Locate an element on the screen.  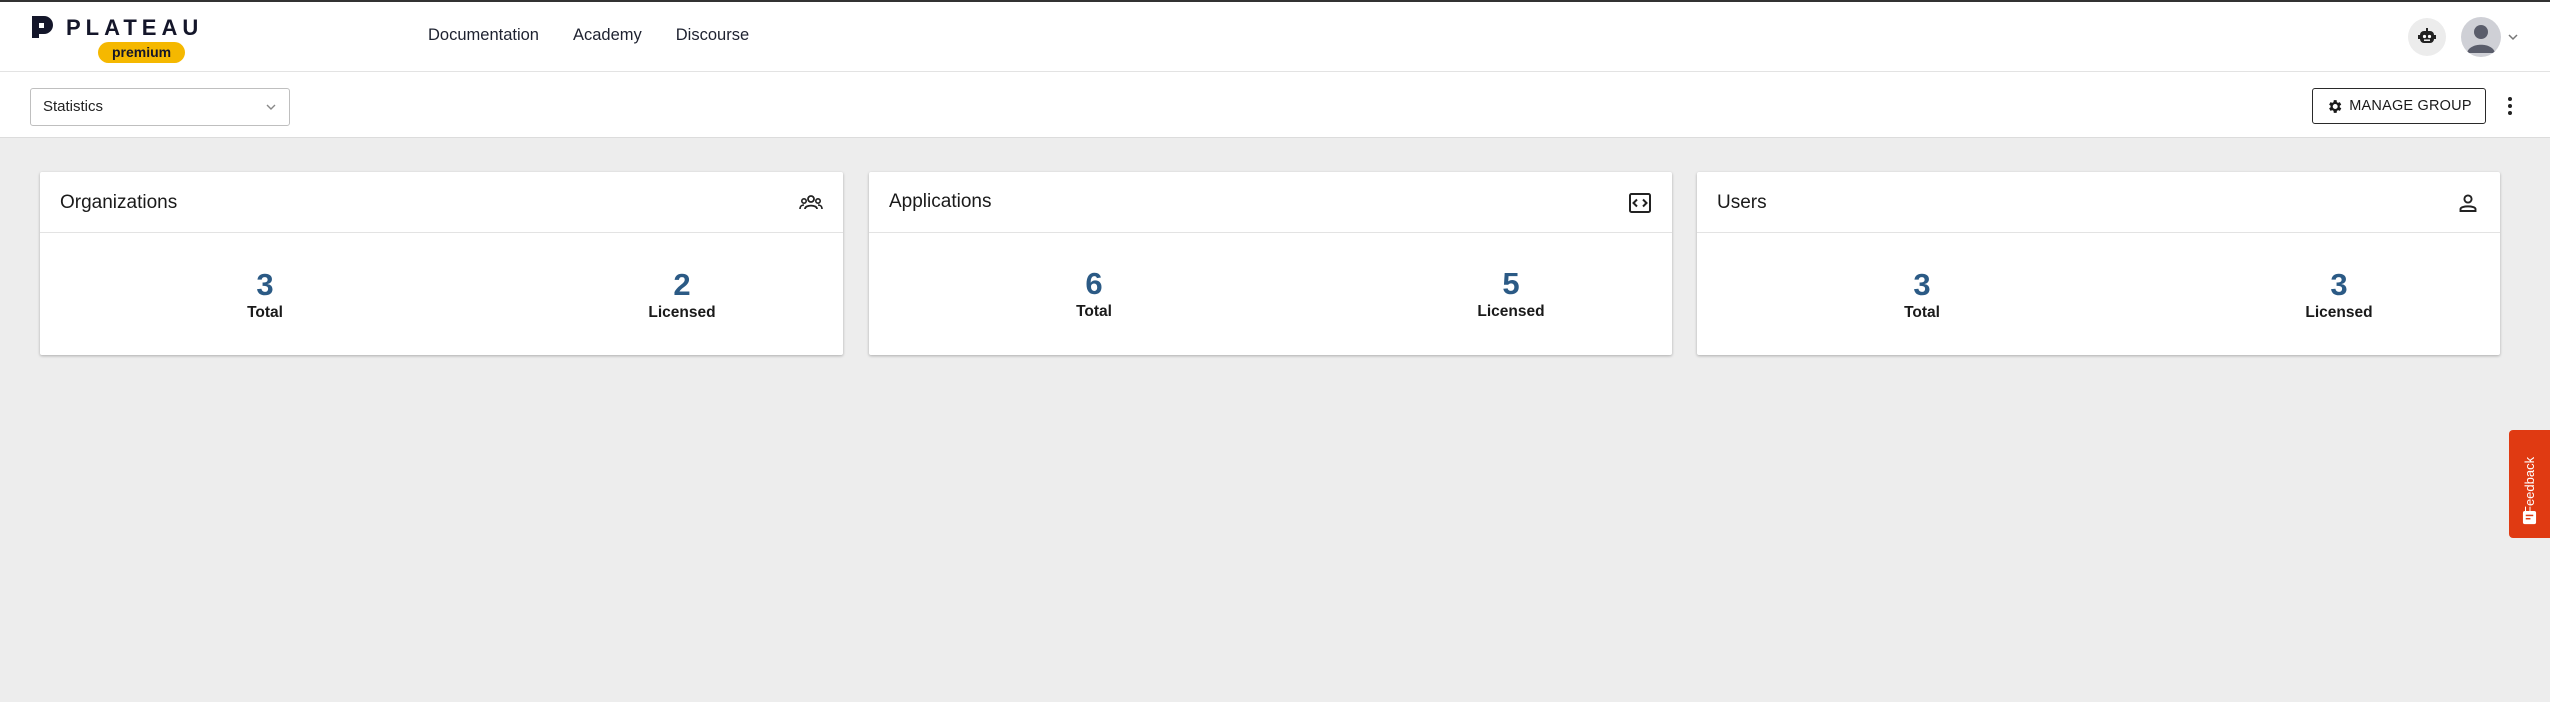
gear-icon is located at coordinates (2335, 106).